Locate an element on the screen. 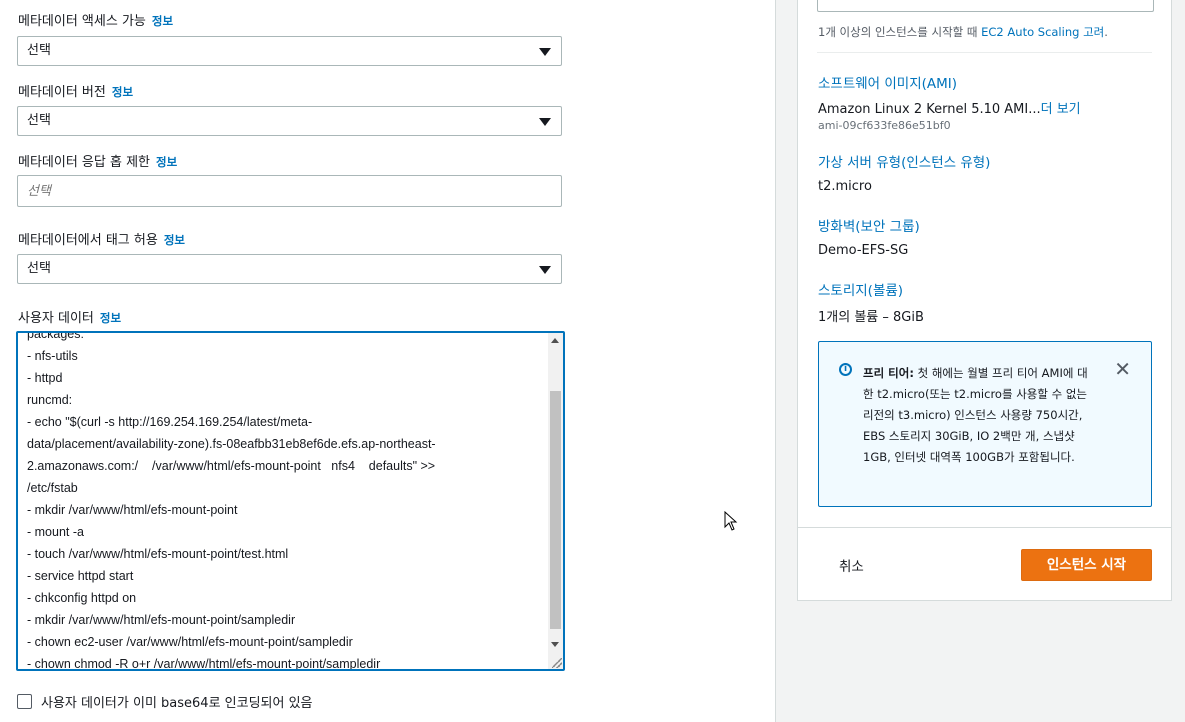 The width and height of the screenshot is (1185, 722). metadata-hop-limit-label: 메타데이터 응답 홉 제한 정보 is located at coordinates (97, 160).